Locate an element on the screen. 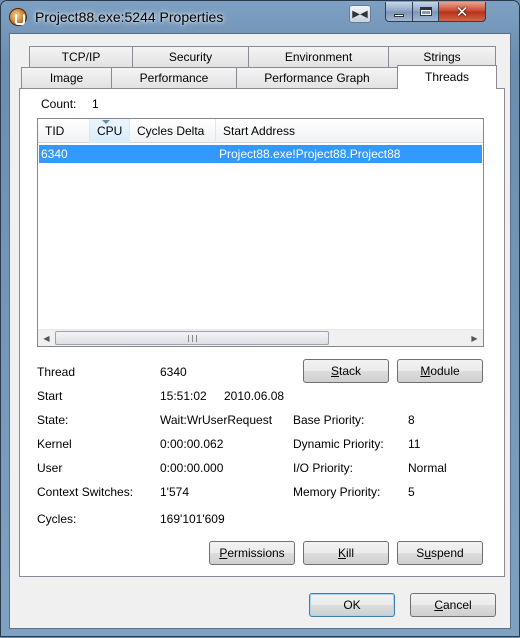 This screenshot has height=638, width=520. cancel-button-accel: C is located at coordinates (438, 605).